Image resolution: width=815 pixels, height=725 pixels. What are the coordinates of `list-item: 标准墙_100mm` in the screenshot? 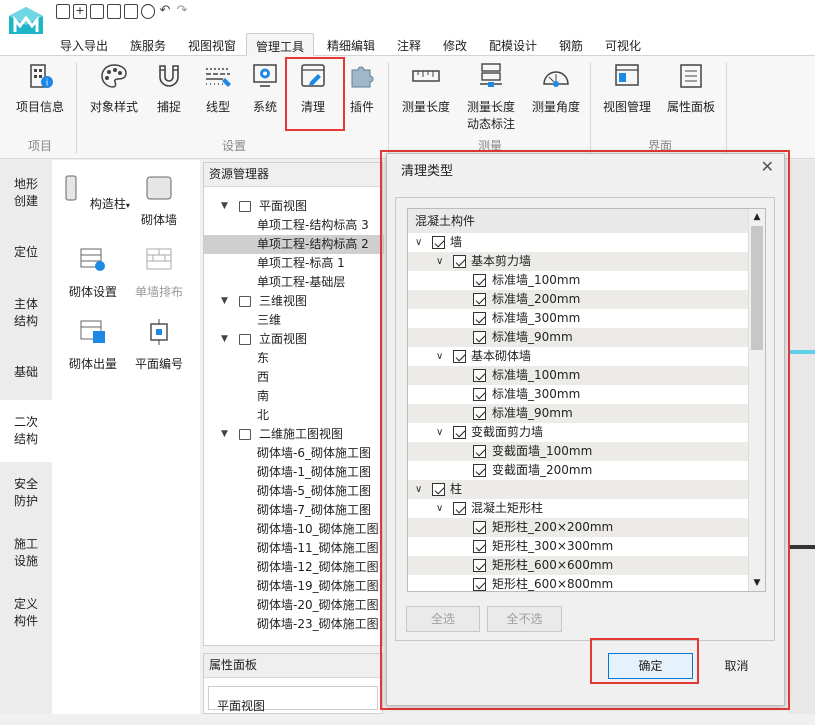 It's located at (579, 375).